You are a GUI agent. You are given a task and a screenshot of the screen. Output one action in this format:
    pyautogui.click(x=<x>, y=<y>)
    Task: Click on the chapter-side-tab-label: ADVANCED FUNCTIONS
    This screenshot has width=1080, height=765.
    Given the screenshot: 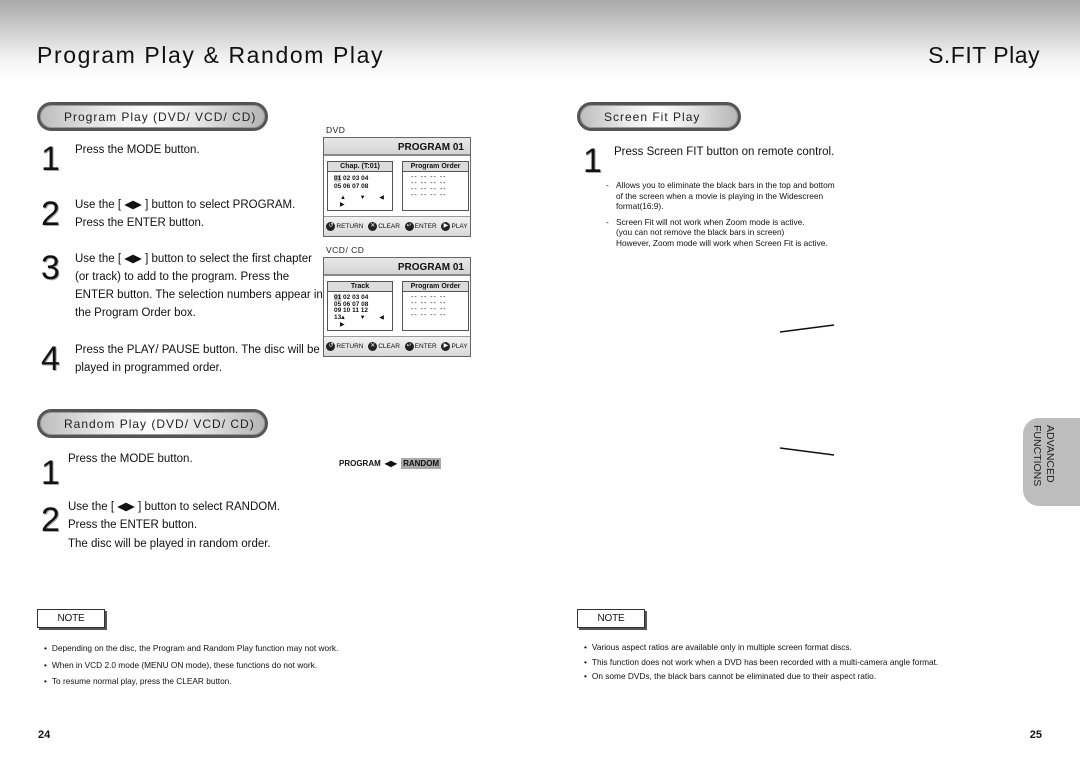 What is the action you would take?
    pyautogui.click(x=1043, y=455)
    